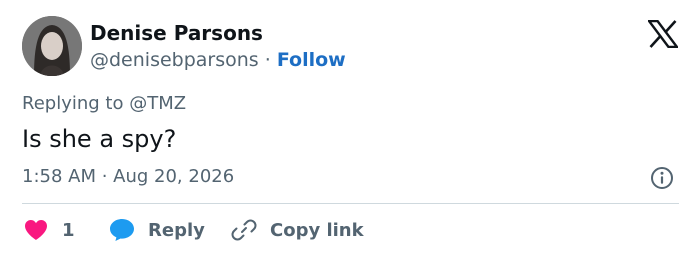 The height and width of the screenshot is (256, 700). What do you see at coordinates (68, 230) in the screenshot?
I see `like-count: 1` at bounding box center [68, 230].